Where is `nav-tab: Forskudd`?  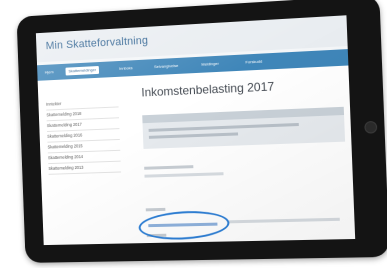
nav-tab: Forskudd is located at coordinates (253, 62).